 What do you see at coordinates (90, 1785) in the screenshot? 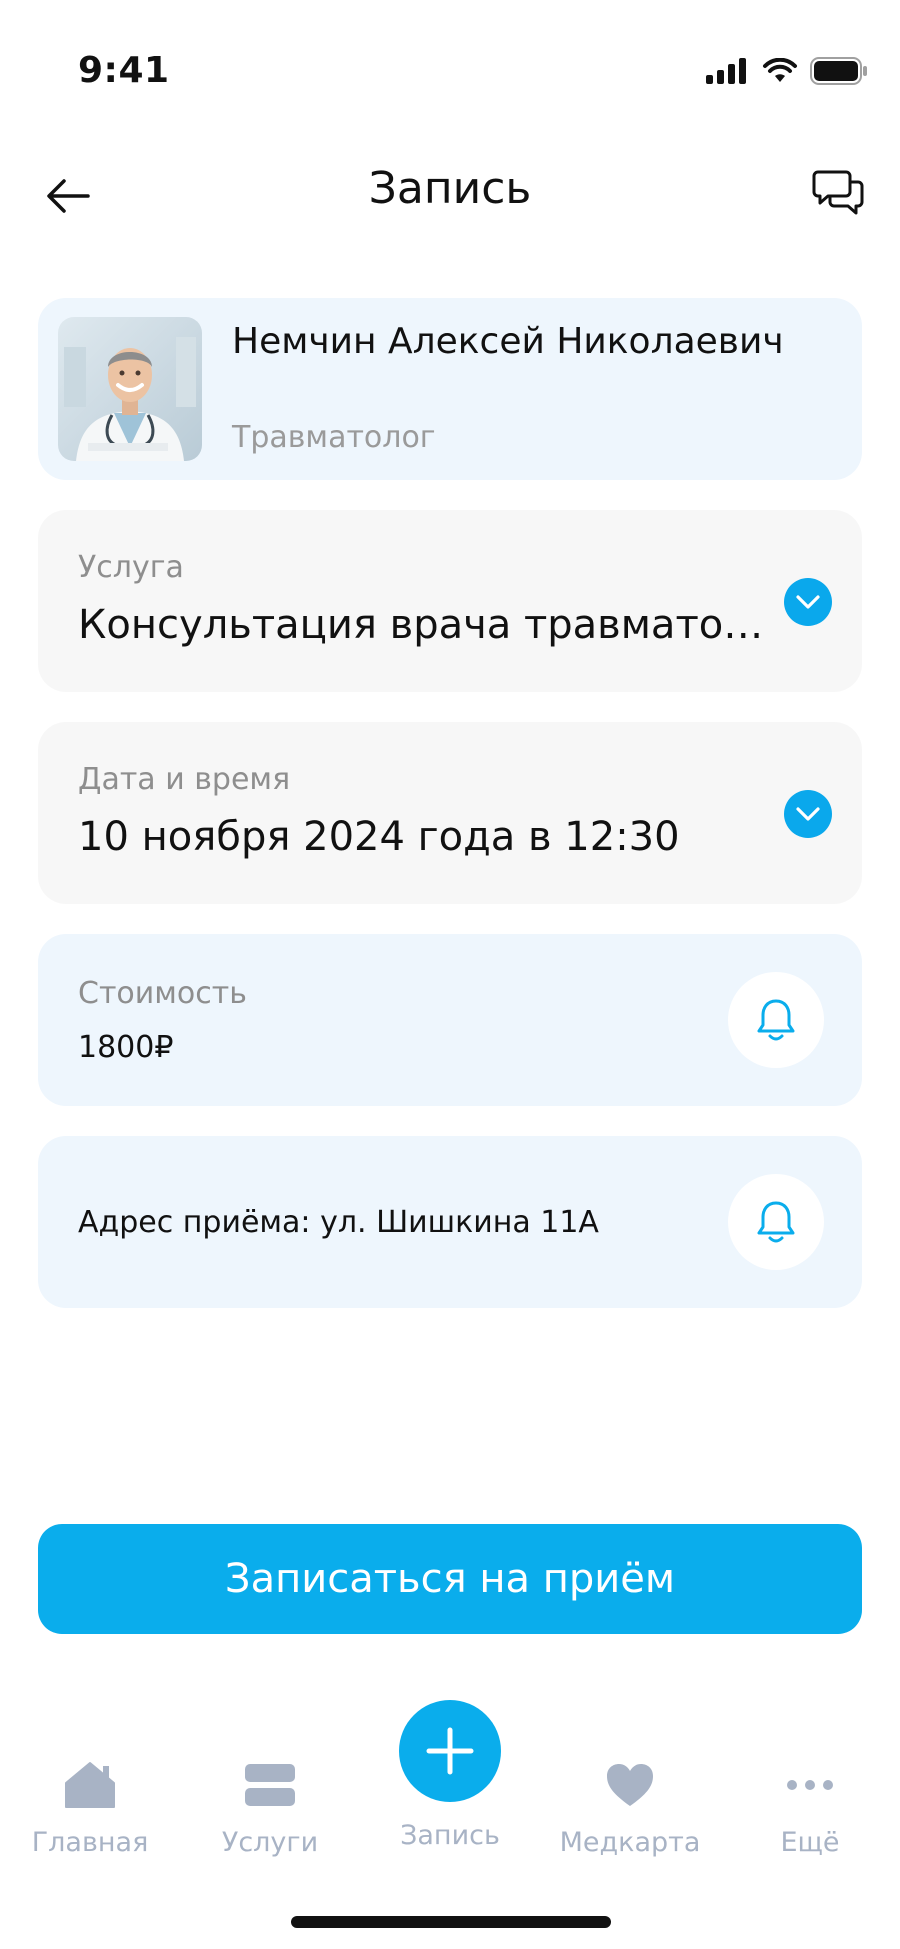
I see `home-icon` at bounding box center [90, 1785].